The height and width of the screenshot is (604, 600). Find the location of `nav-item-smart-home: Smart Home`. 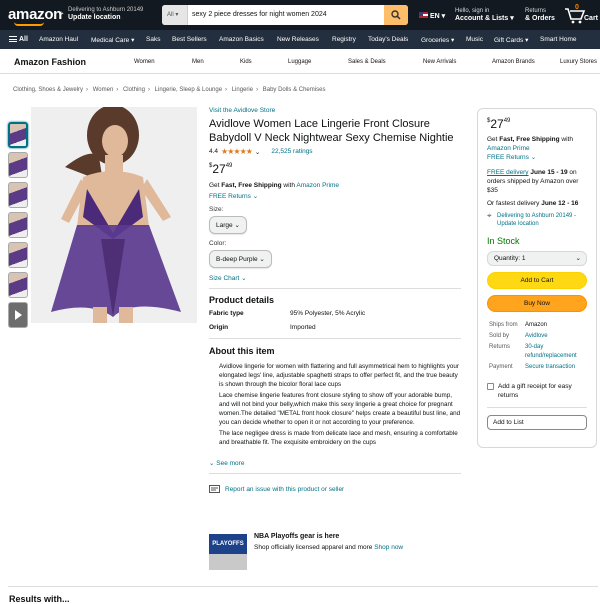

nav-item-smart-home: Smart Home is located at coordinates (558, 39).